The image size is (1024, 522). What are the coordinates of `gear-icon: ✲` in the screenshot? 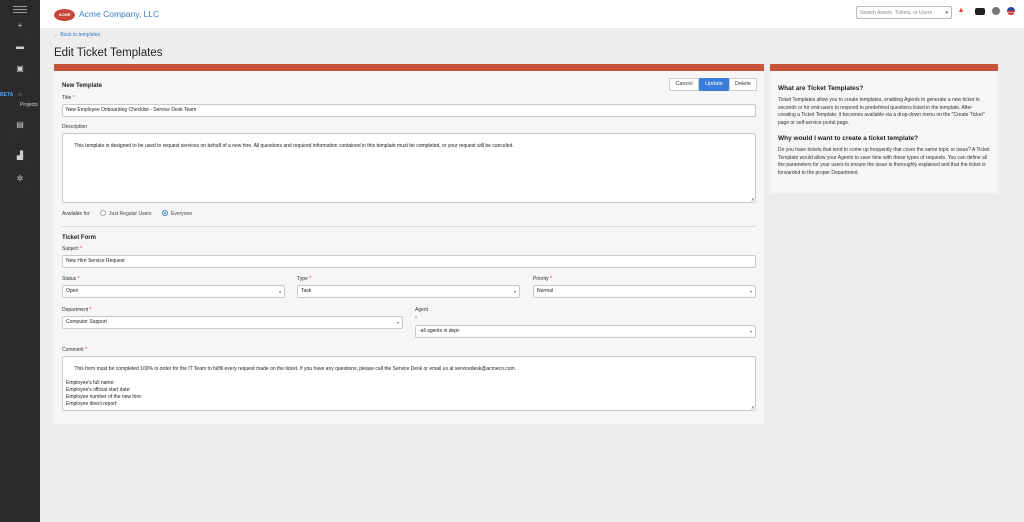 It's located at (20, 178).